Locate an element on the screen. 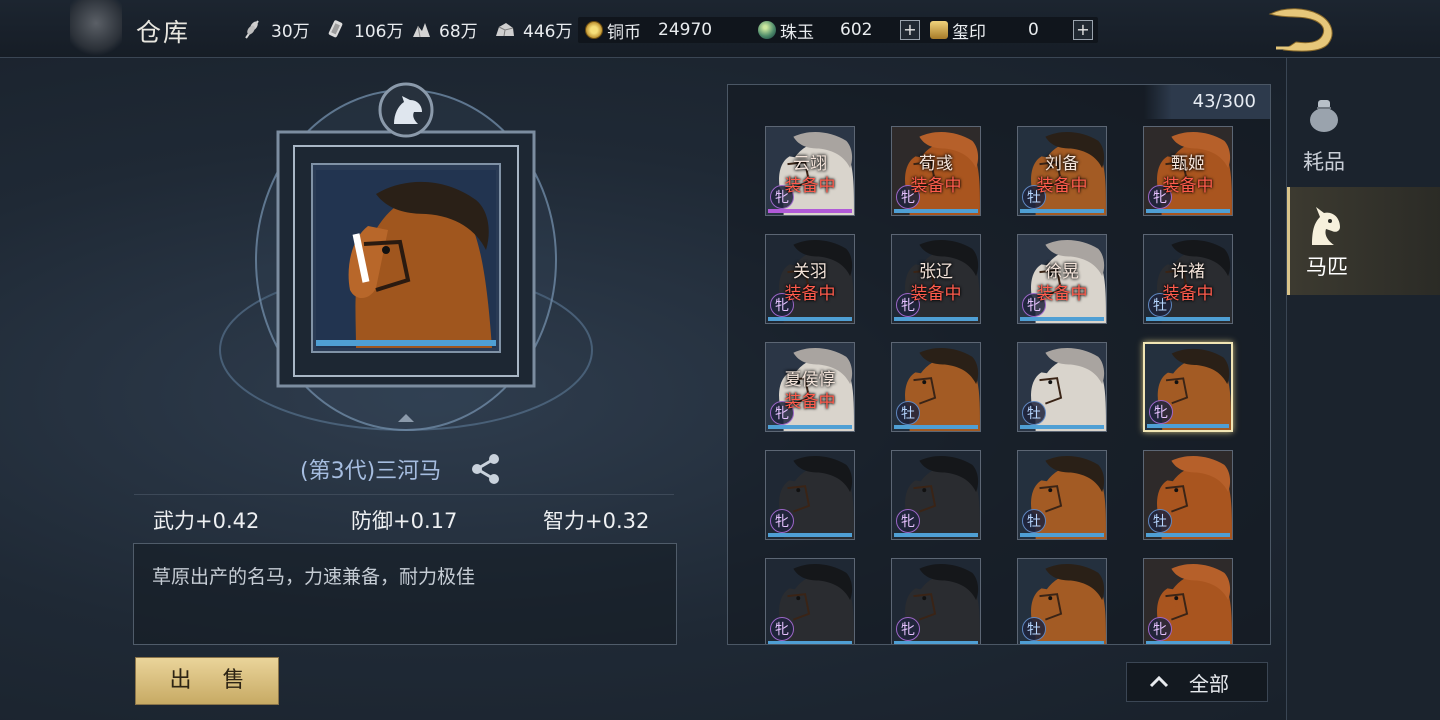  resource-wood-value: 106万 is located at coordinates (379, 31).